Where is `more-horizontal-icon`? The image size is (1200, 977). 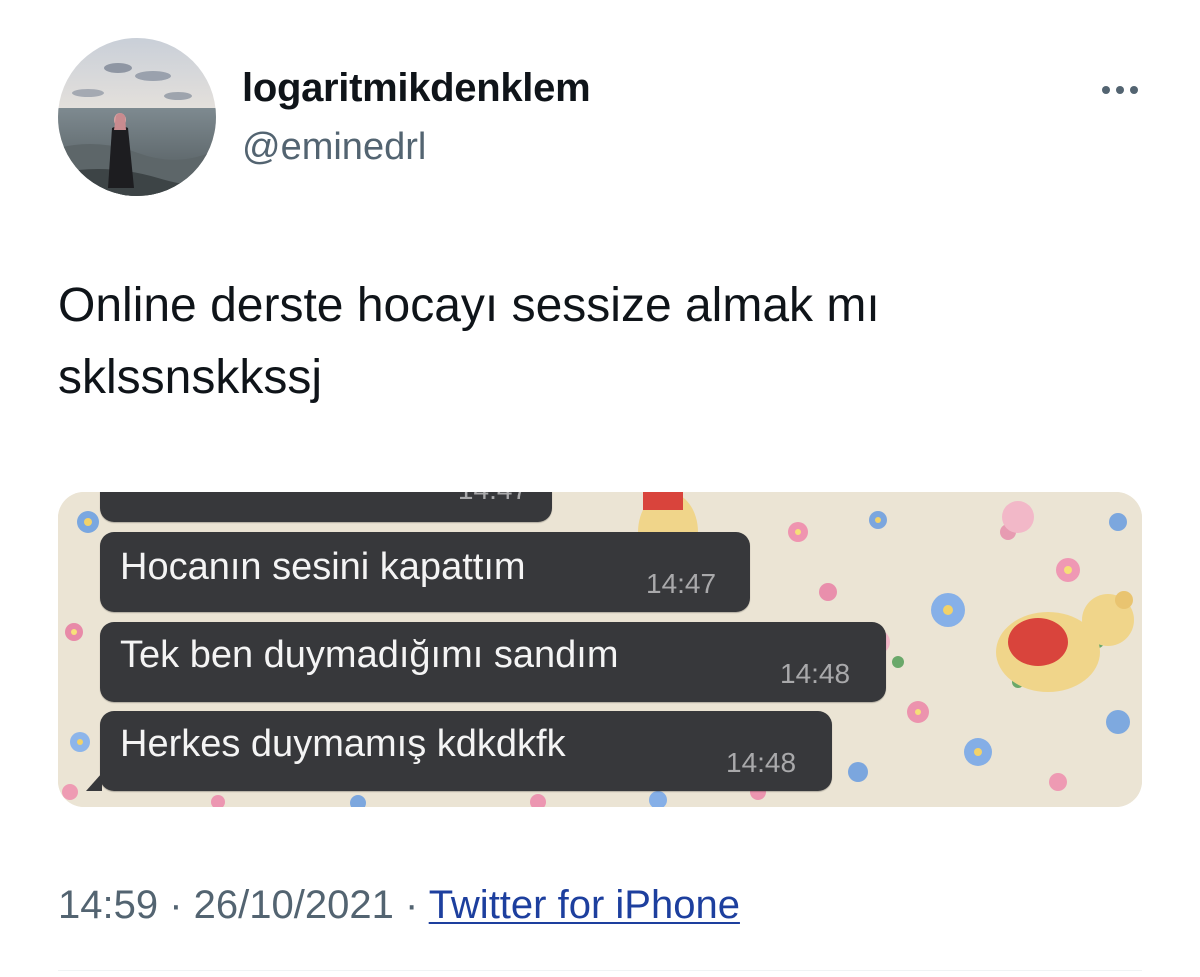
more-horizontal-icon is located at coordinates (1120, 90).